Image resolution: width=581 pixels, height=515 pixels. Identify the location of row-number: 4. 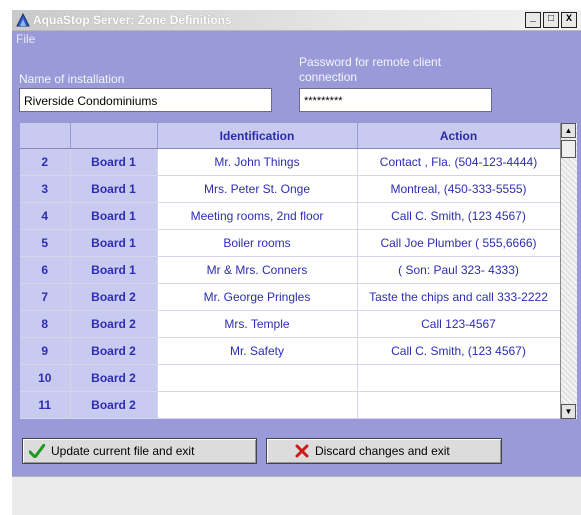
(45, 216).